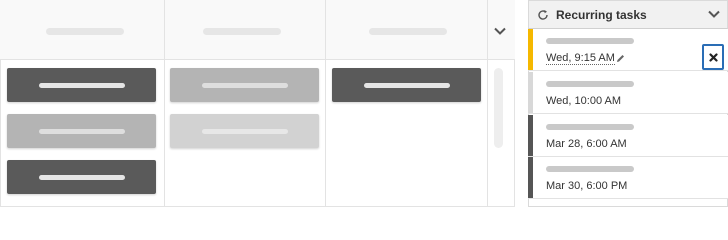 This screenshot has height=240, width=728. Describe the element at coordinates (580, 58) in the screenshot. I see `task-time: Wed, 9:15 AM` at that location.